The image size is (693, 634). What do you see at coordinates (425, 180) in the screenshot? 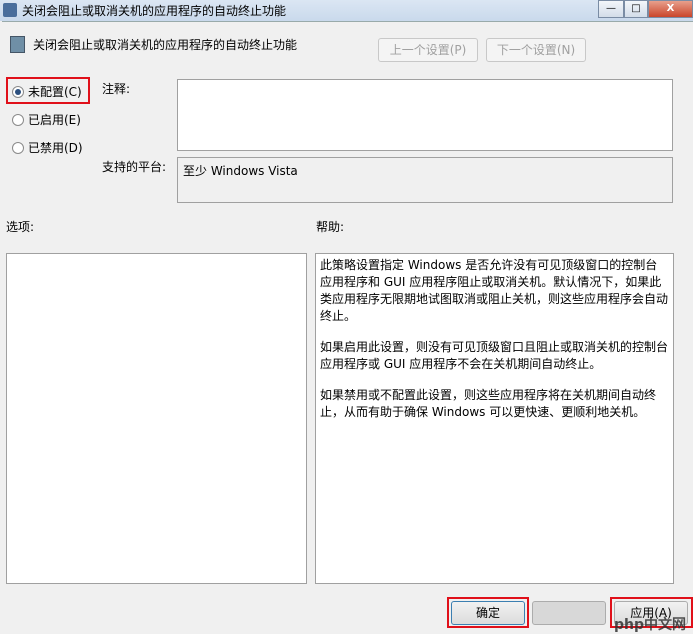
I see `platform-value: 至少 Windows Vista` at bounding box center [425, 180].